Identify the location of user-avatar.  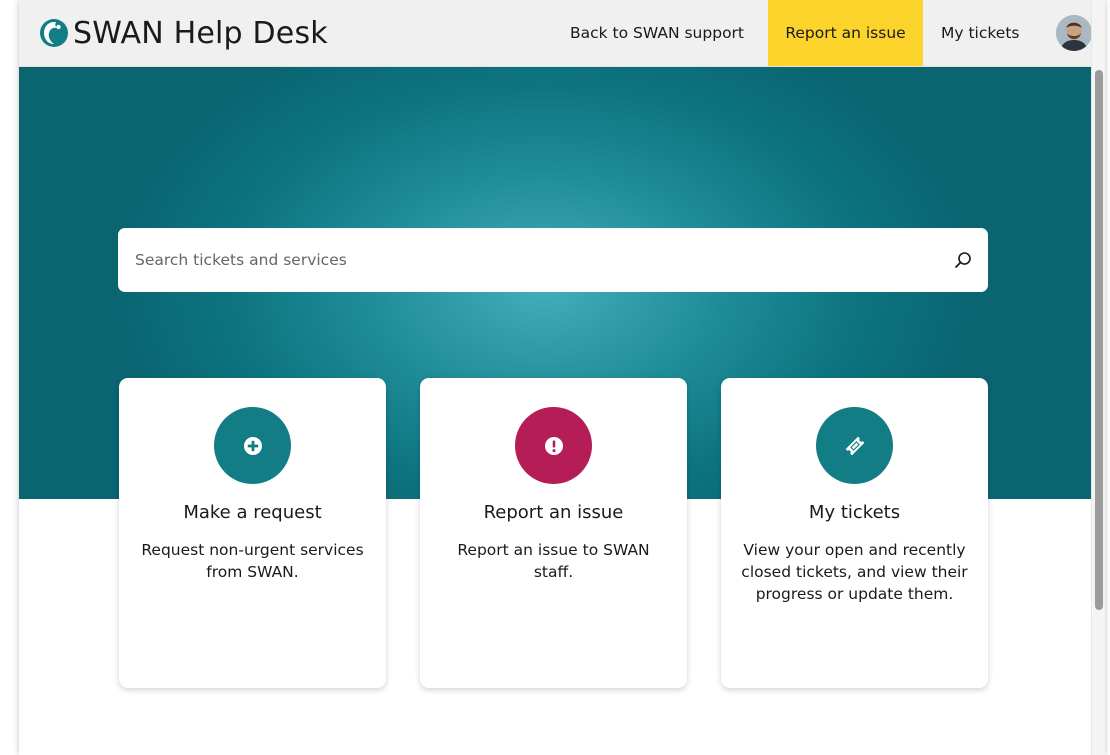
(1074, 33).